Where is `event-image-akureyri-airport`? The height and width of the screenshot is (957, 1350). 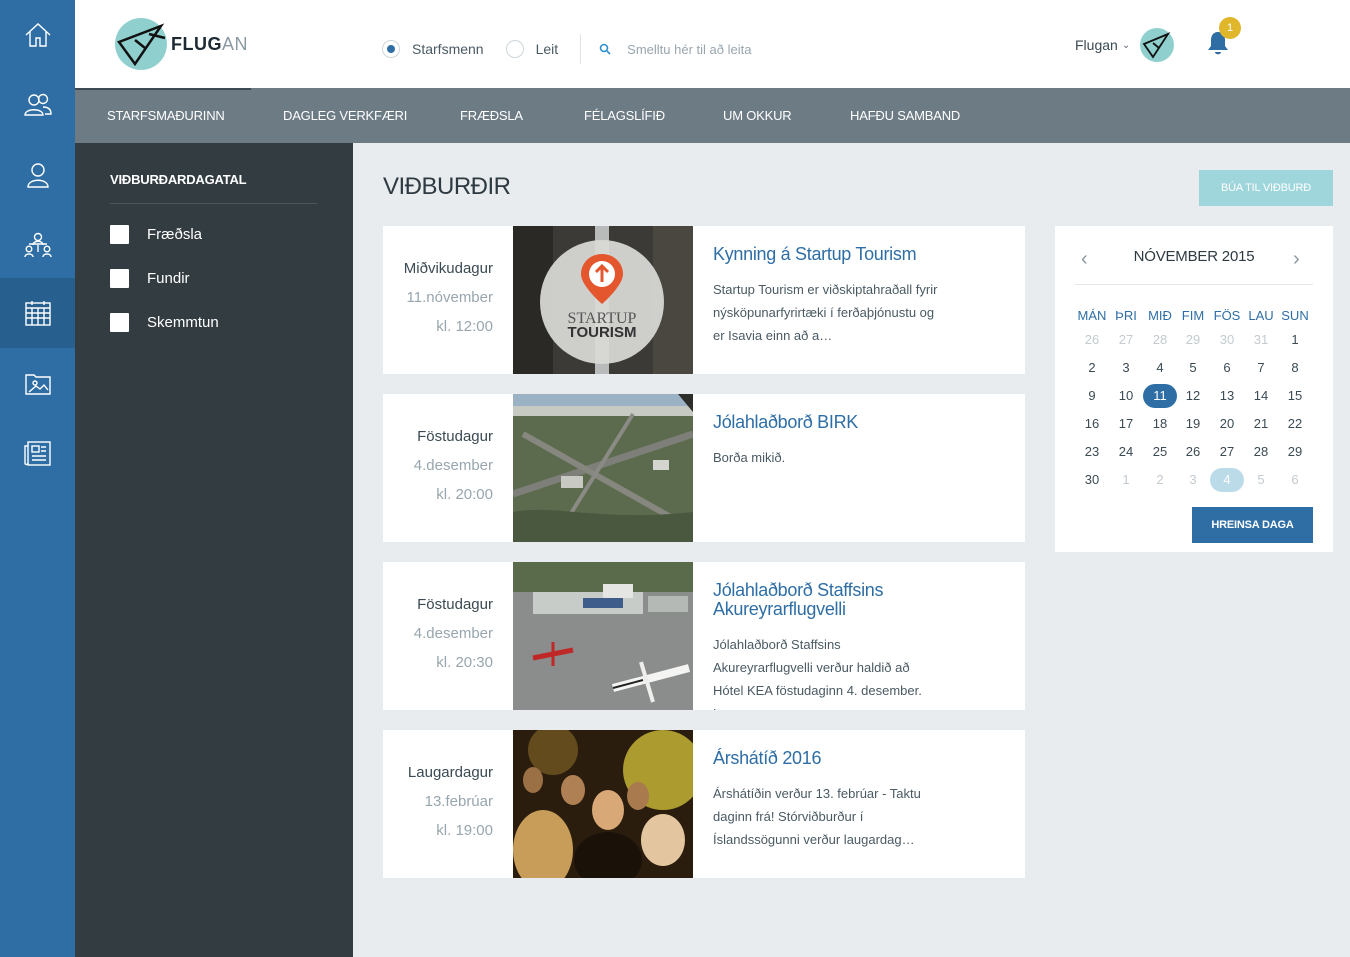
event-image-akureyri-airport is located at coordinates (603, 636).